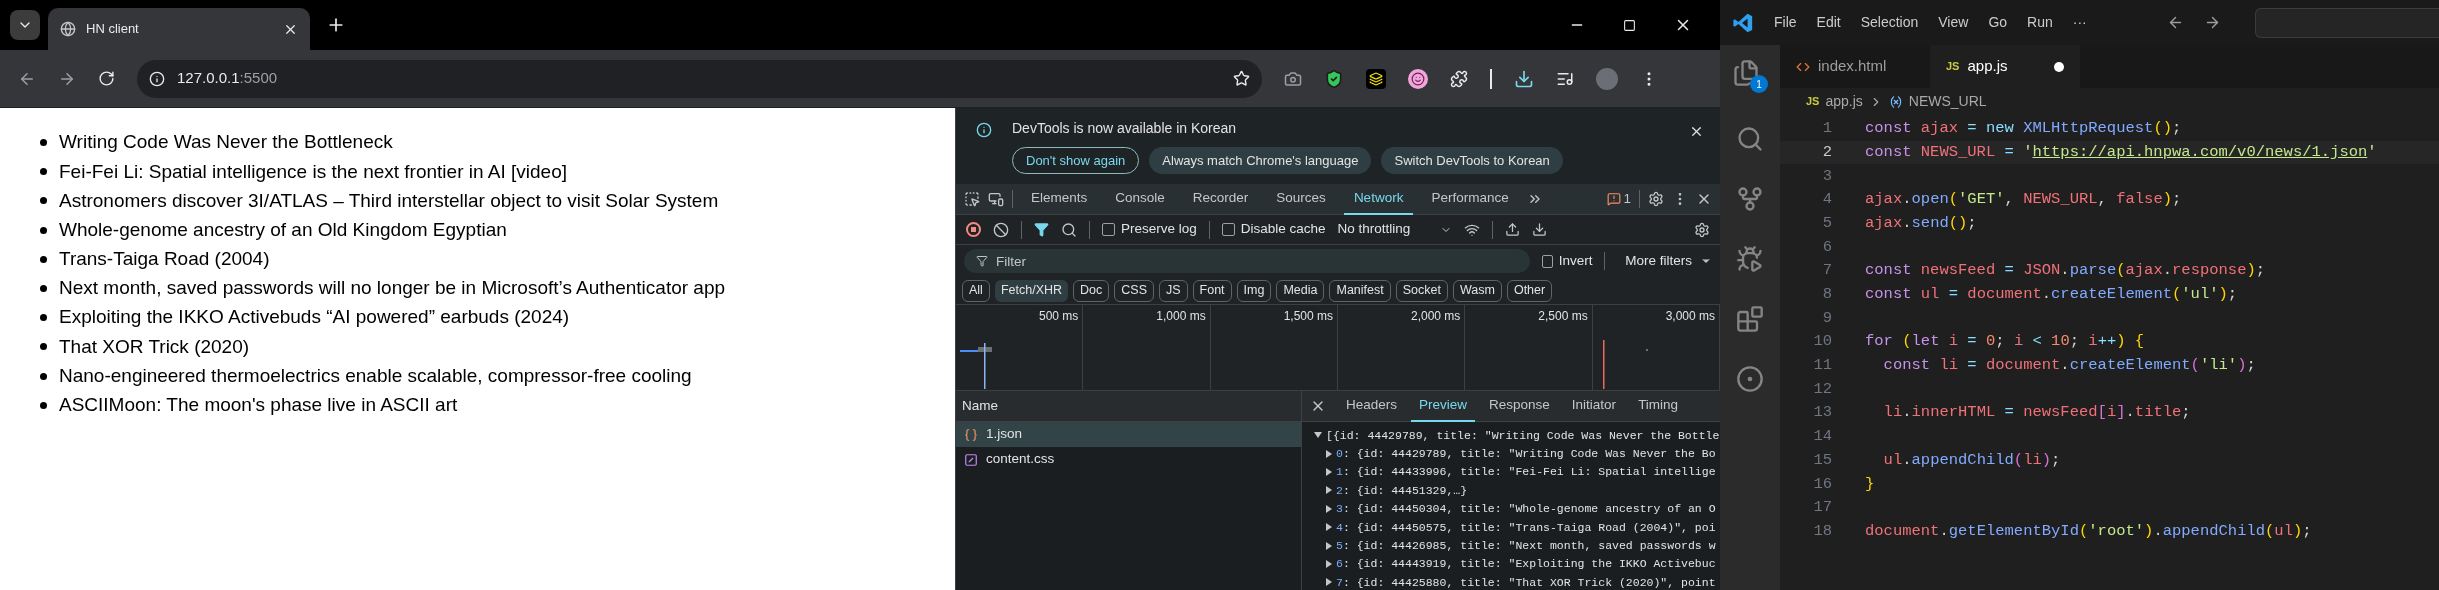  I want to click on type-filter-chip: Wasm, so click(1477, 290).